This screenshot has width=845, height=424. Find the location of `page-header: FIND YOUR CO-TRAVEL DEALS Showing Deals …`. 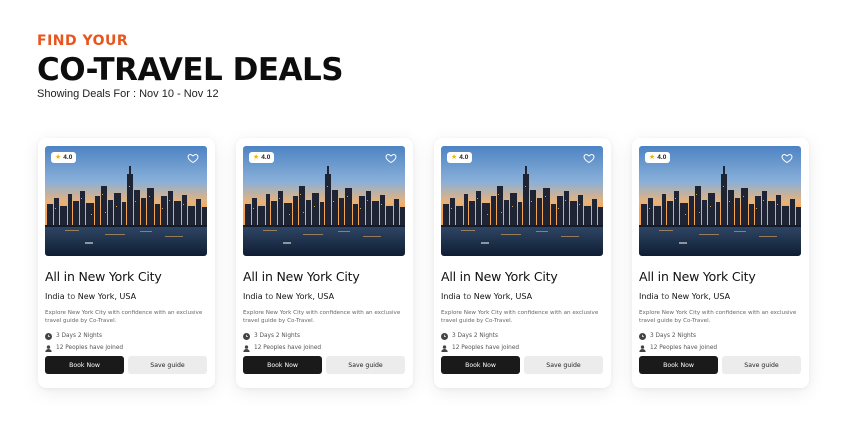

page-header: FIND YOUR CO-TRAVEL DEALS Showing Deals … is located at coordinates (190, 66).